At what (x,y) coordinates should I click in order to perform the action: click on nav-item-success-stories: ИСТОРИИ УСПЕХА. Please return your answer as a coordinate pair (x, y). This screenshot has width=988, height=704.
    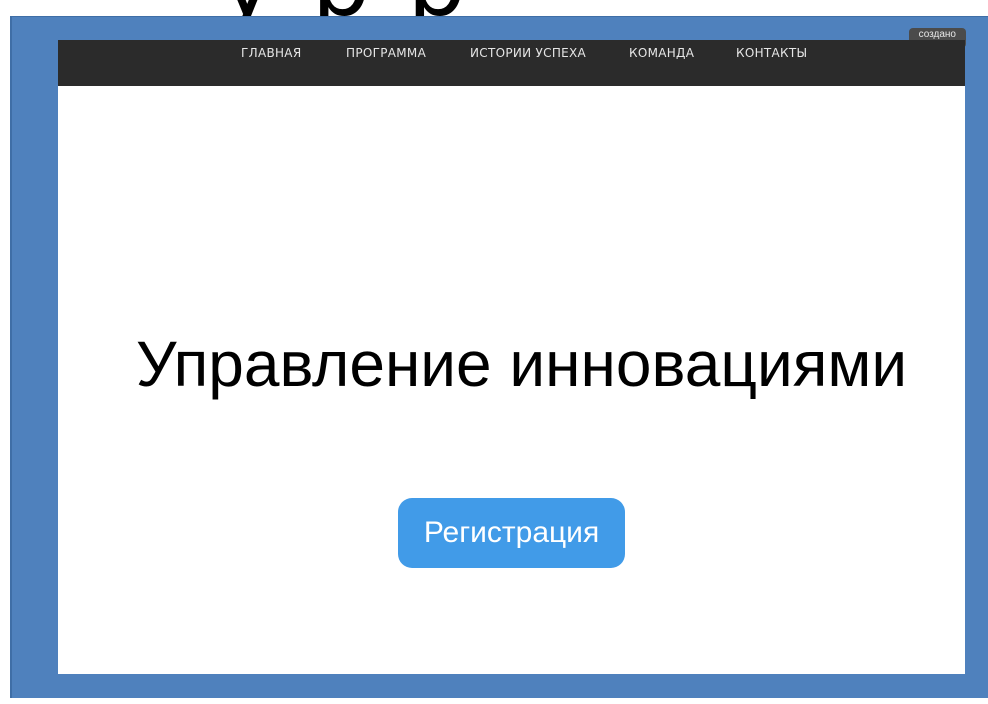
    Looking at the image, I should click on (528, 53).